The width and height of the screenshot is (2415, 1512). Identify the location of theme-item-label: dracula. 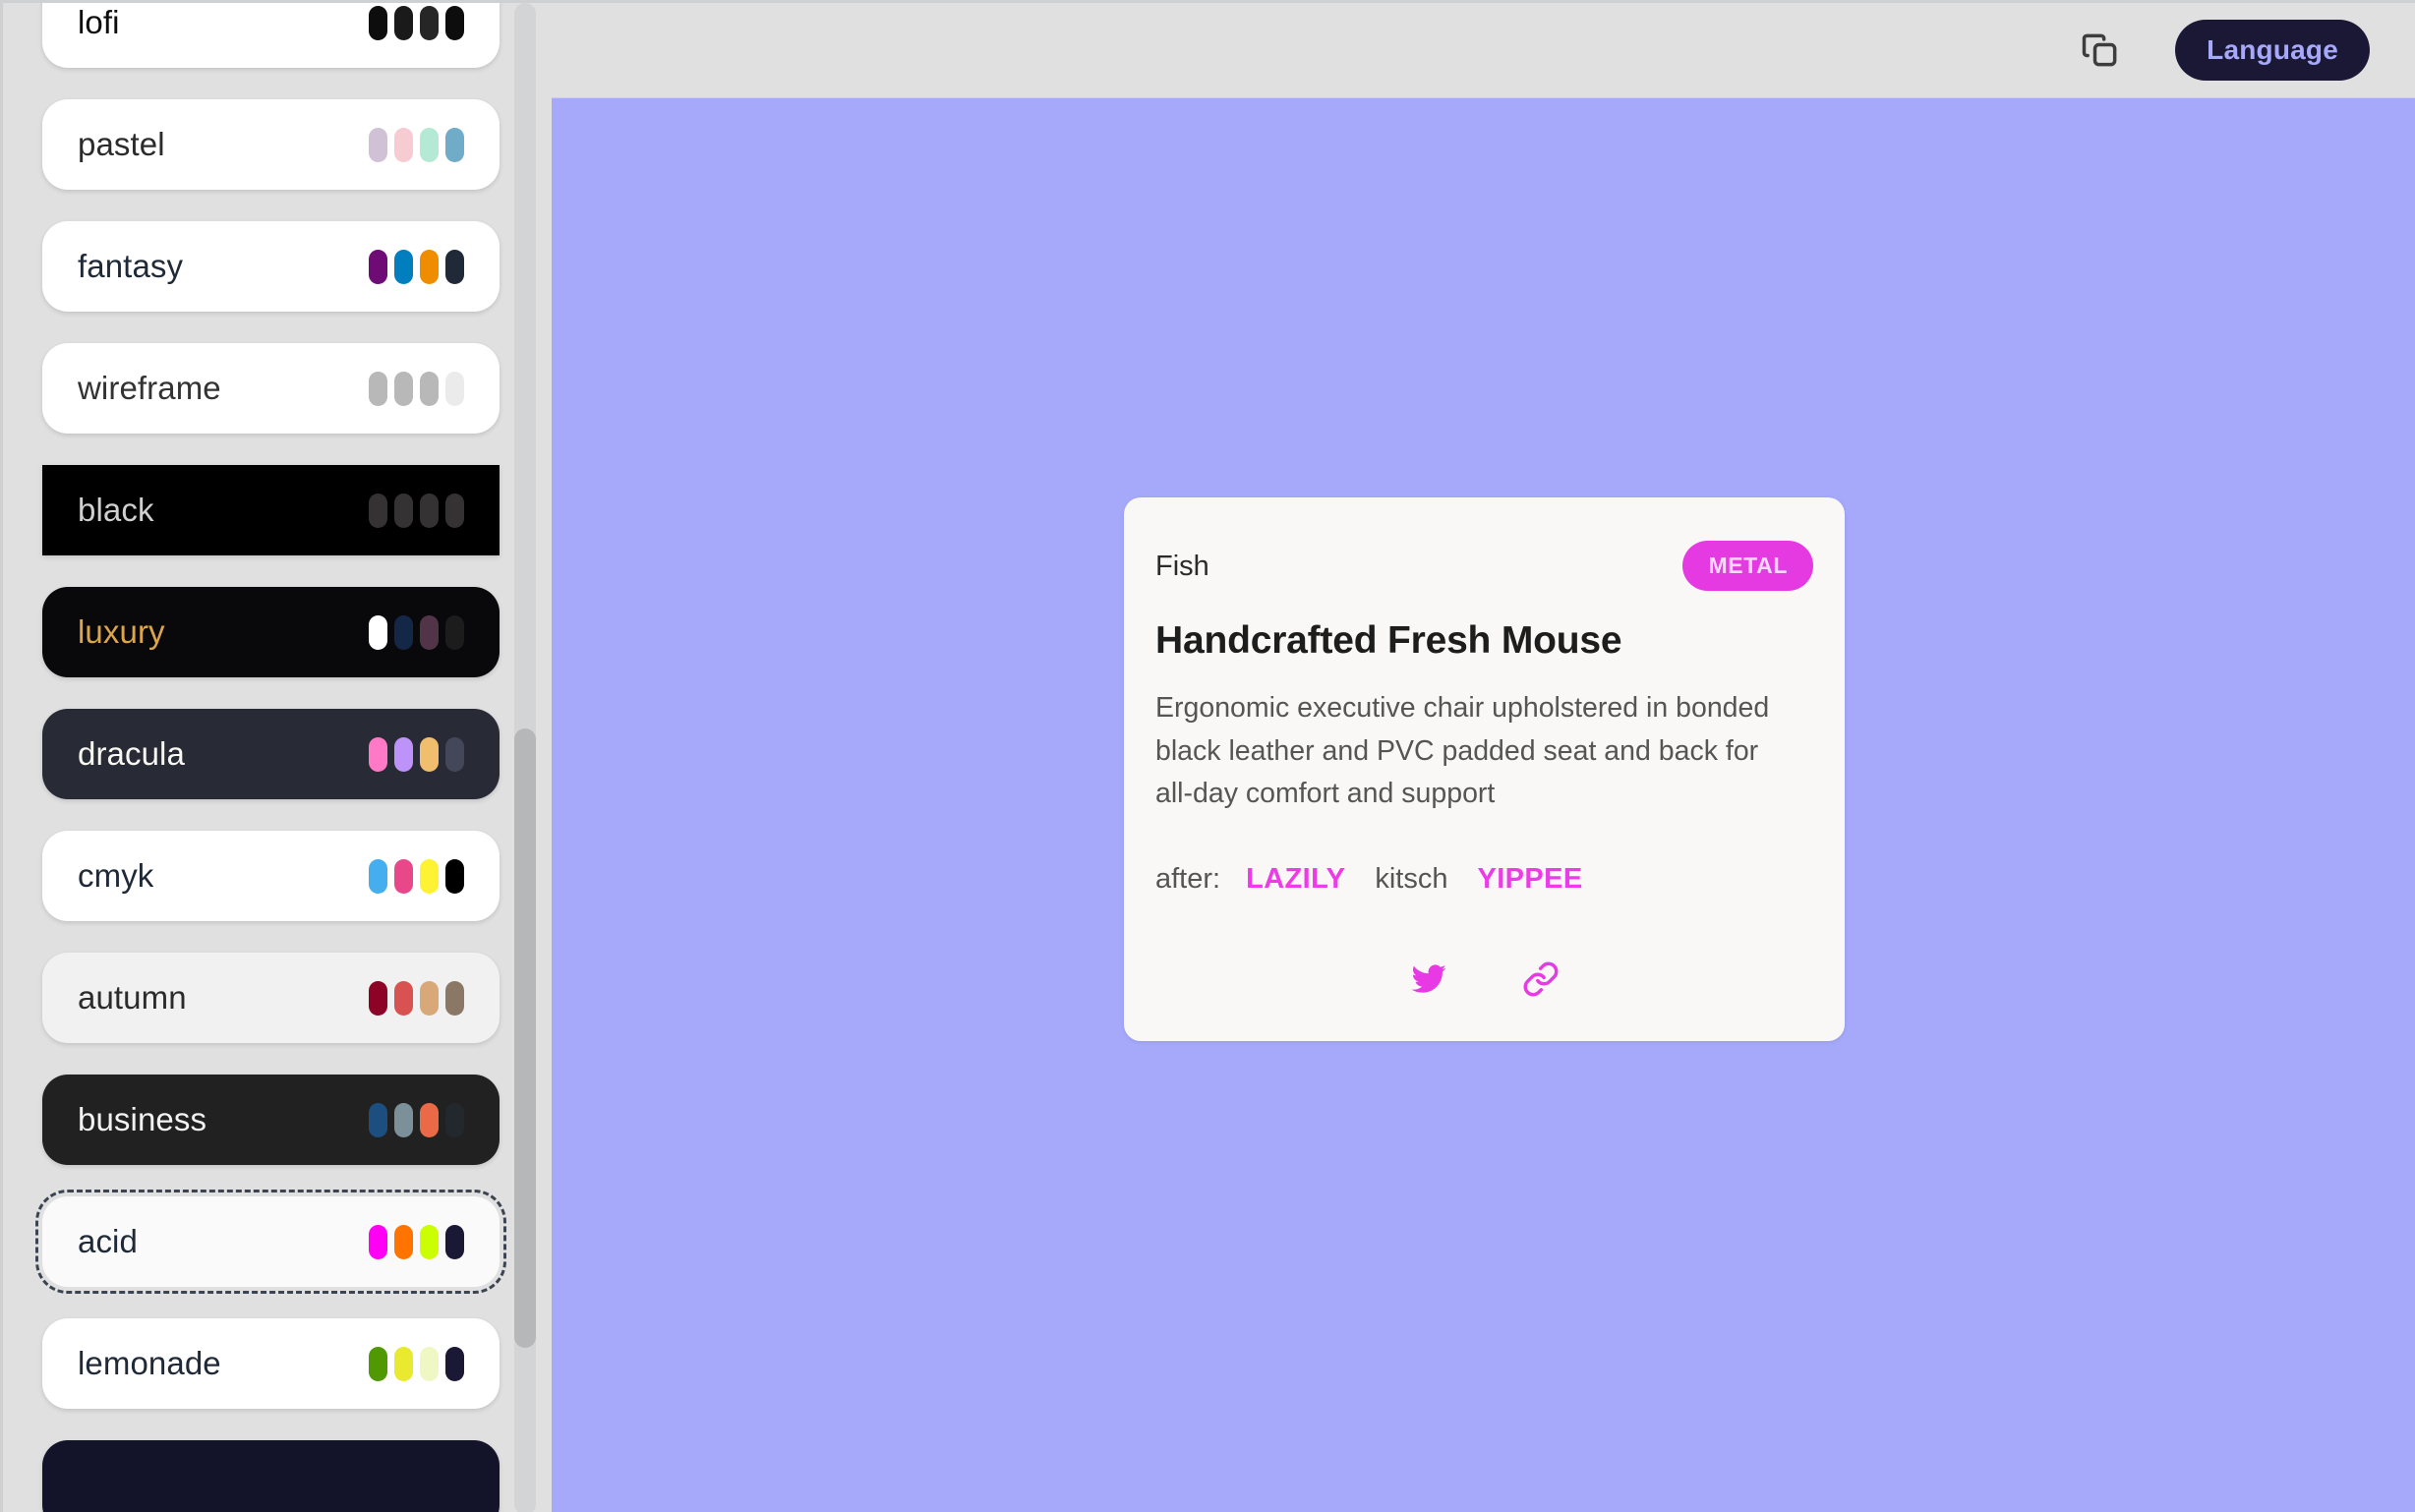
(131, 753).